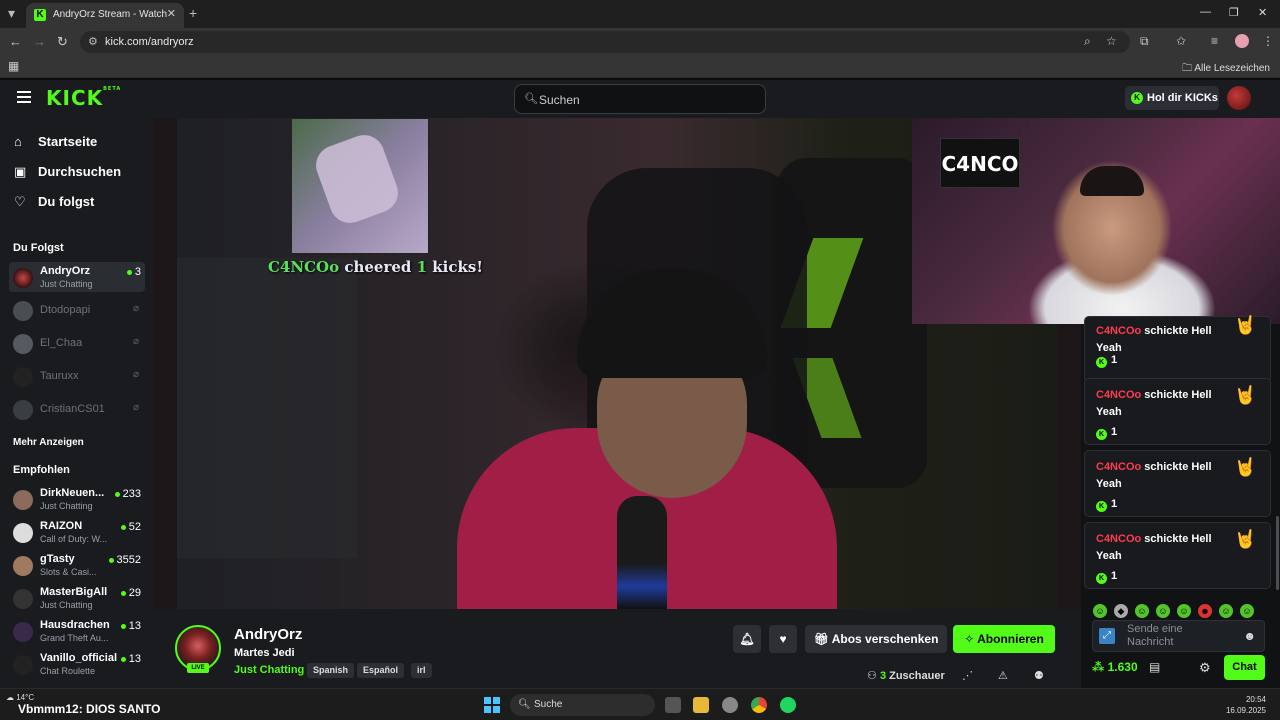  Describe the element at coordinates (673, 705) in the screenshot. I see `task-view-icon` at that location.